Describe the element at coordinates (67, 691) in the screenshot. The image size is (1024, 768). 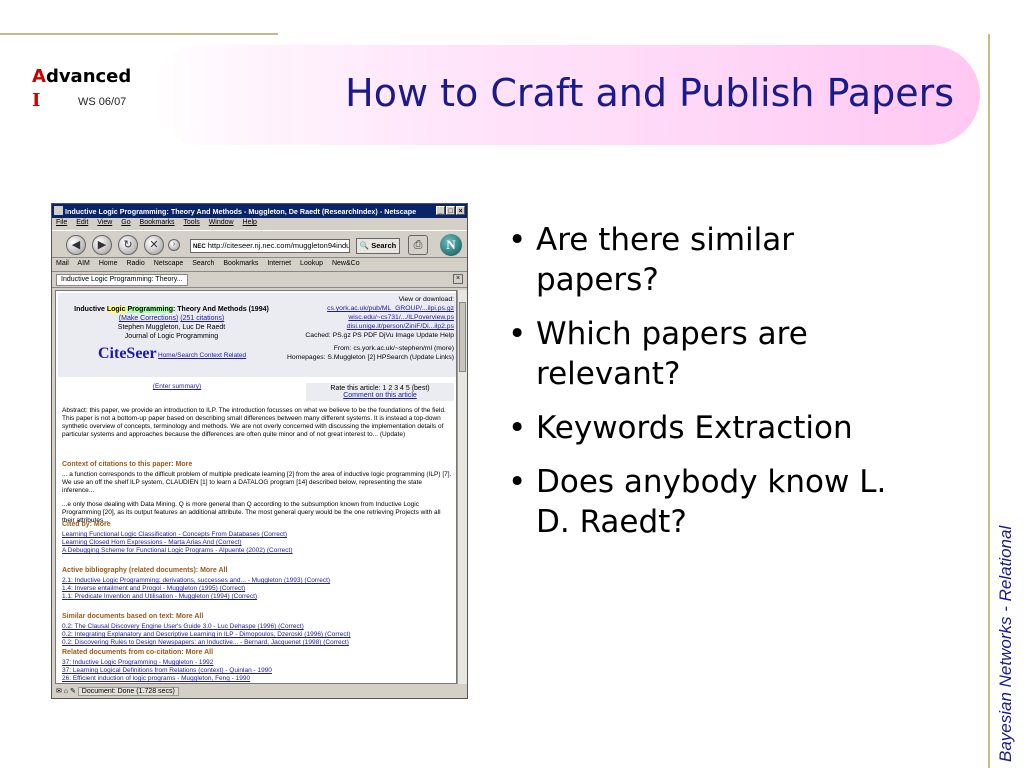
I see `status-icons: ✉ ⌂ ✎` at that location.